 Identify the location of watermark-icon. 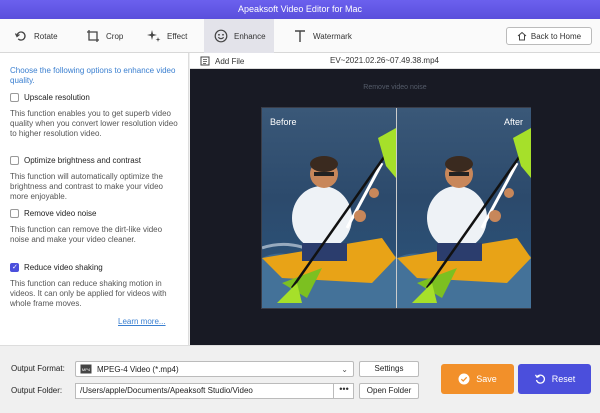
(300, 36).